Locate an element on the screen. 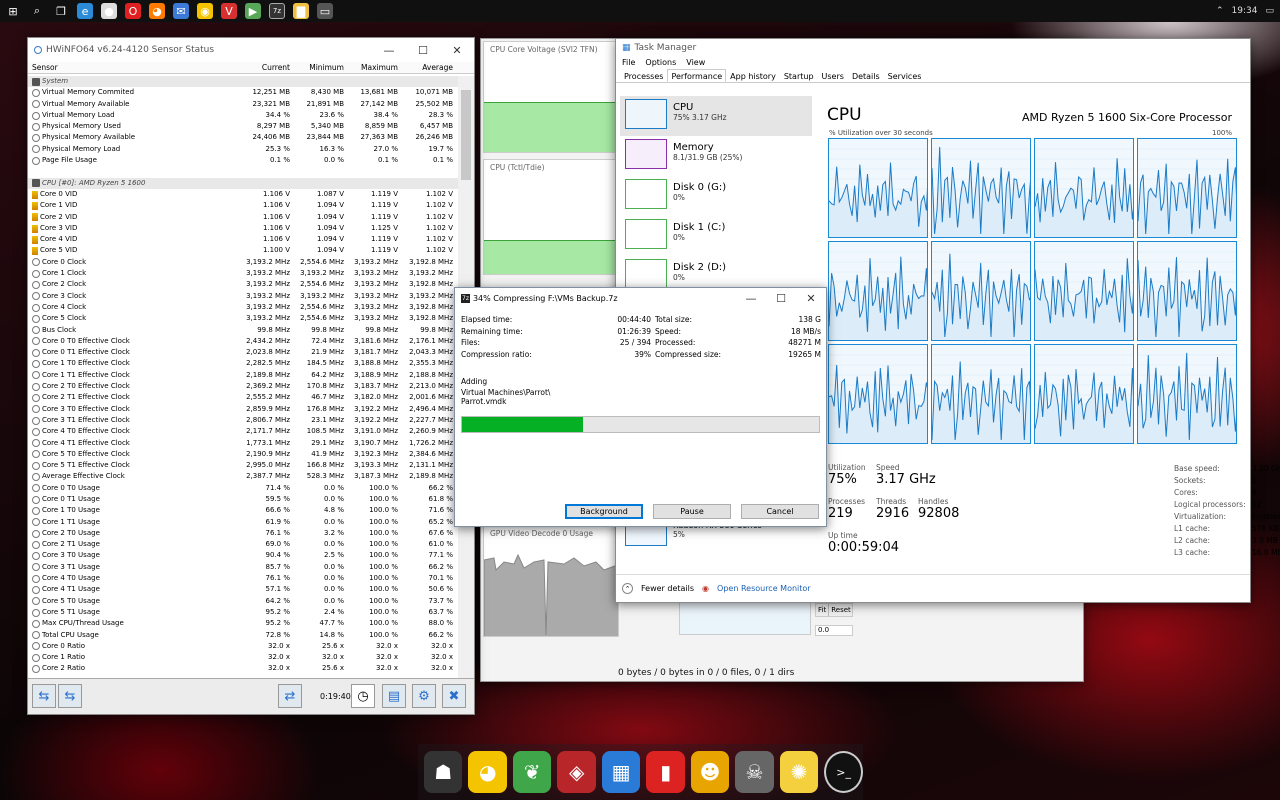  maximize-button: ☐ is located at coordinates (423, 50).